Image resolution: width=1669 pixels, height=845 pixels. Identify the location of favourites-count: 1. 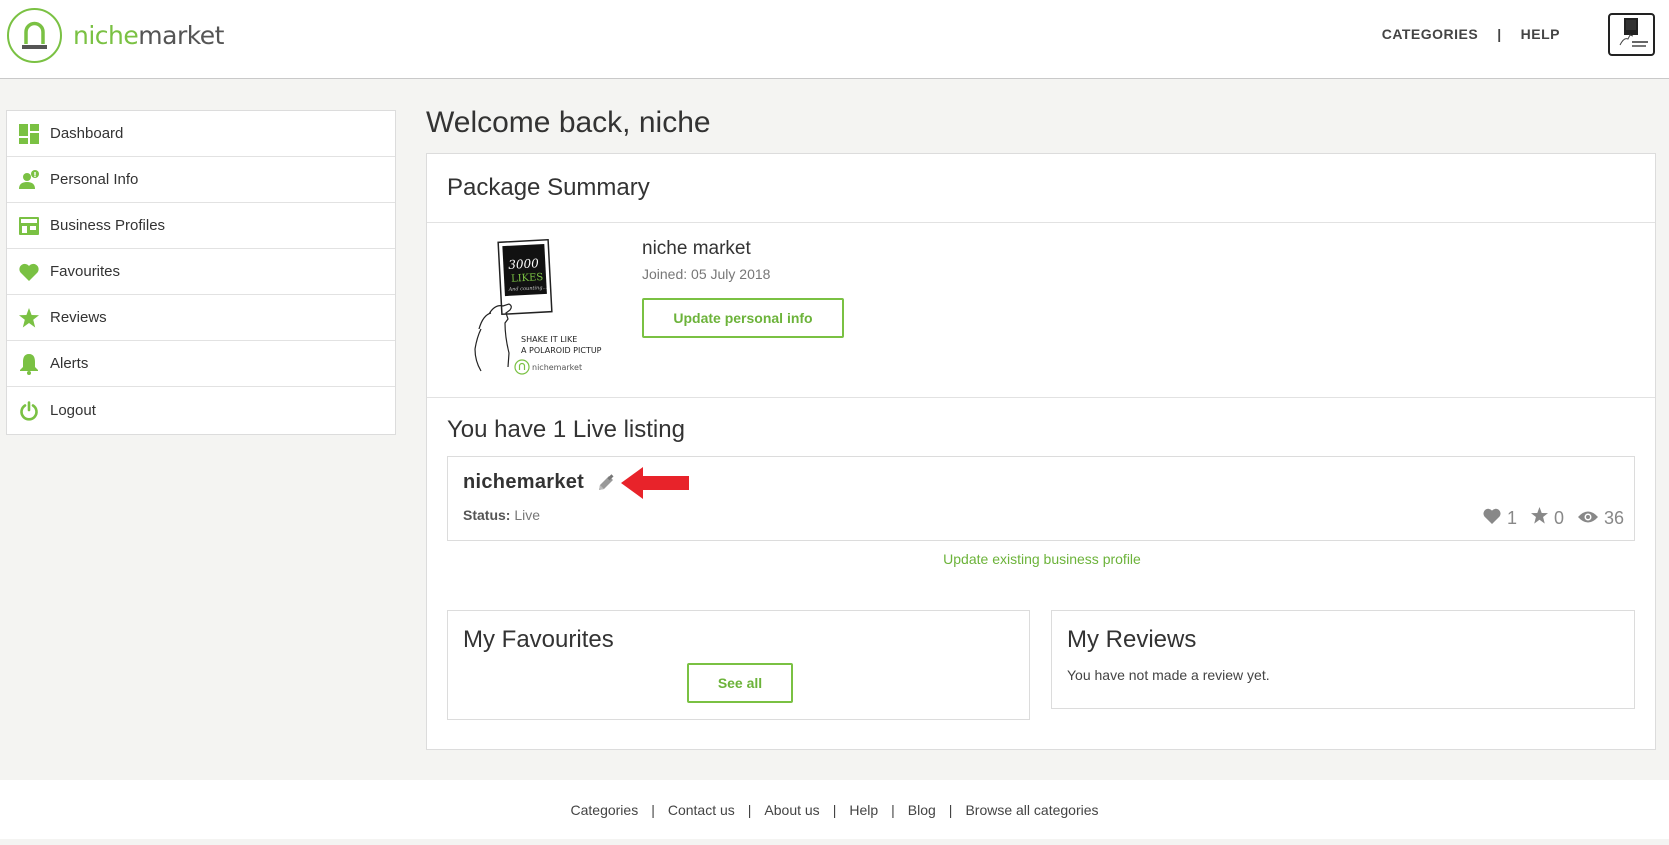
(1511, 517).